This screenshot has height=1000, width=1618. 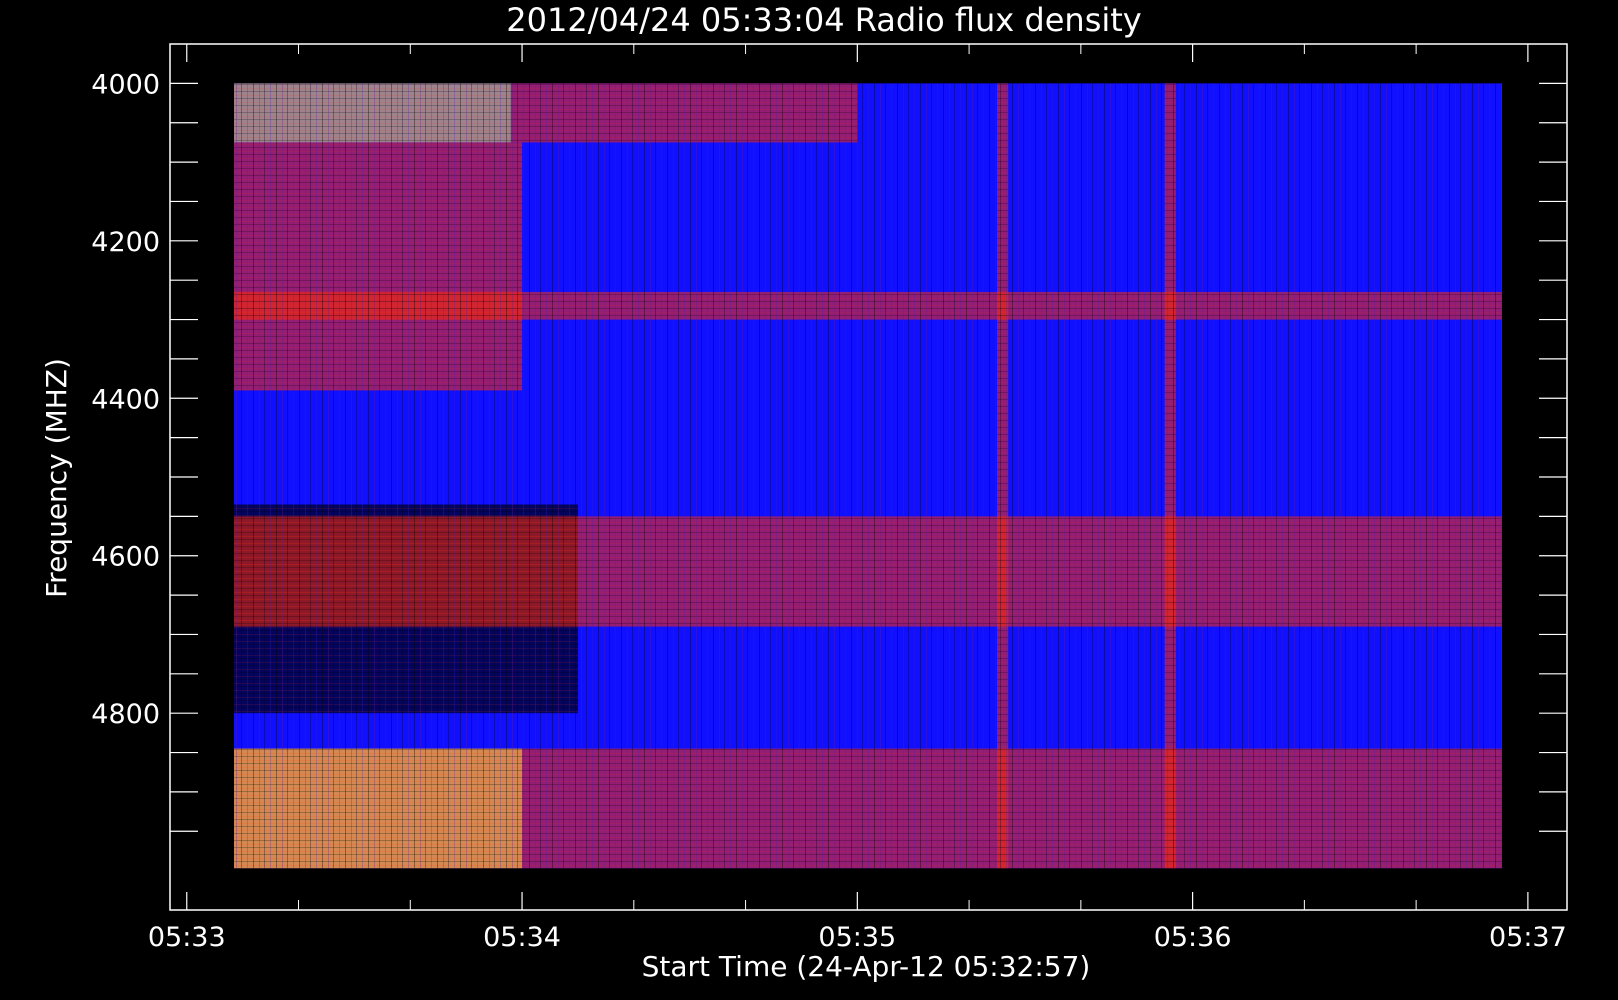 I want to click on y-axis-label: Frequency (MHZ), so click(x=56, y=478).